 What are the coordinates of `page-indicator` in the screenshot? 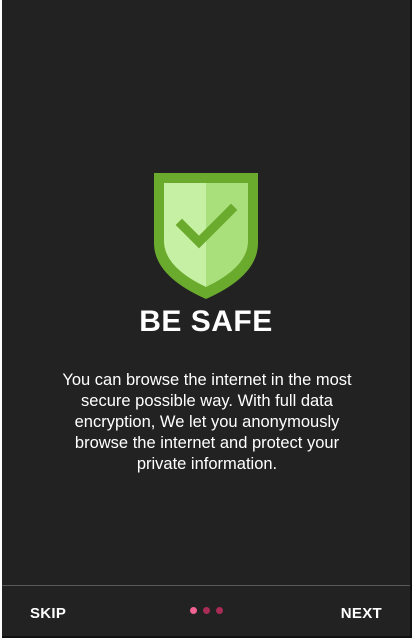 It's located at (206, 610).